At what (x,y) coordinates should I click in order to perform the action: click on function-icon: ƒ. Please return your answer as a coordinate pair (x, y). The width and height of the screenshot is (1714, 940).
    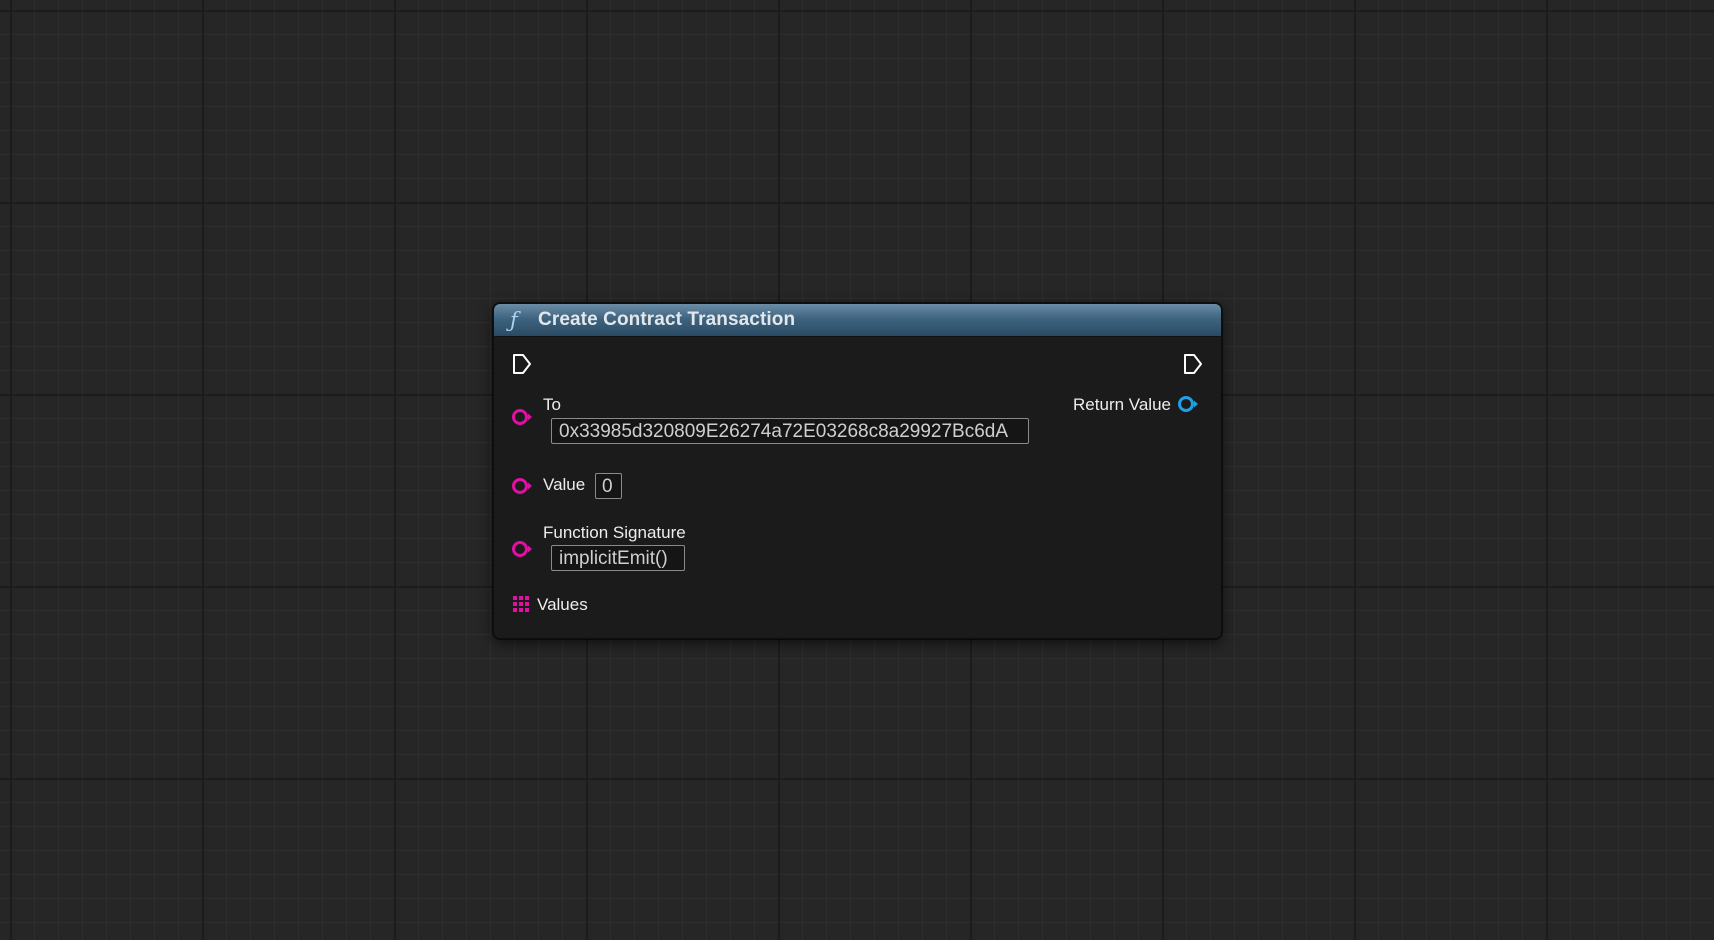
    Looking at the image, I should click on (514, 319).